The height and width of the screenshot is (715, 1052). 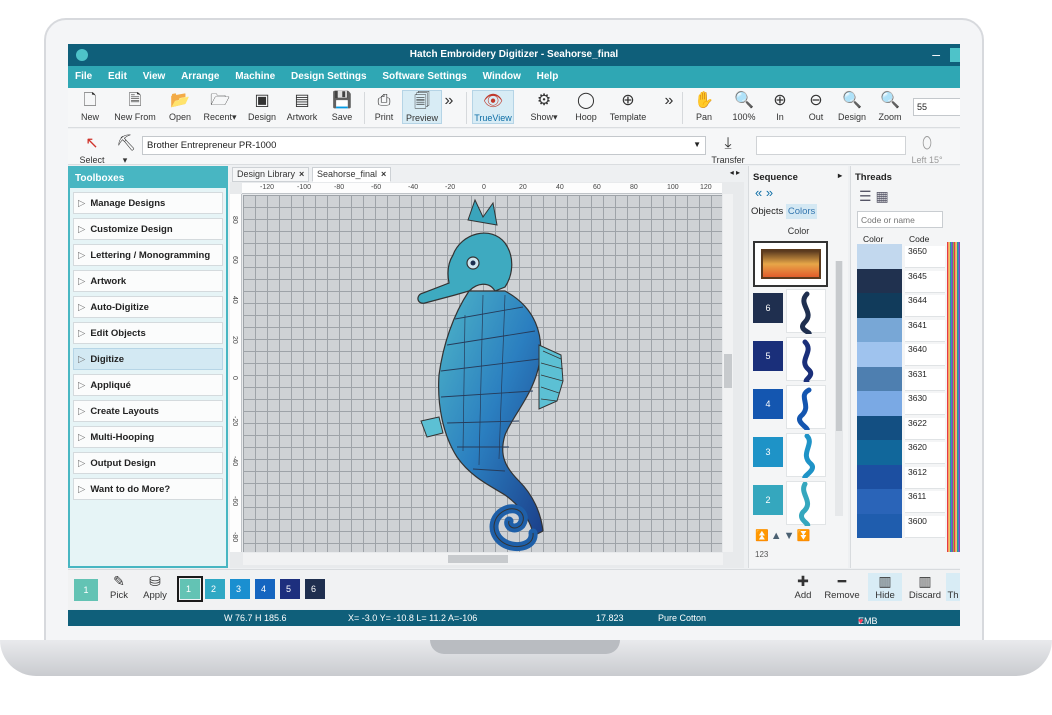 I want to click on sequence-scrollbar, so click(x=839, y=388).